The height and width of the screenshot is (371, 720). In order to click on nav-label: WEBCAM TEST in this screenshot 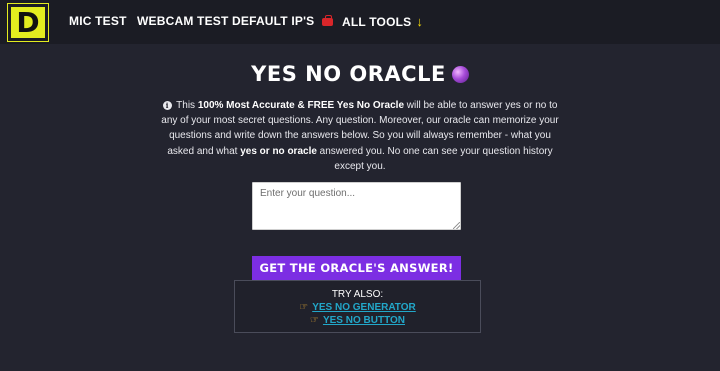, I will do `click(183, 21)`.